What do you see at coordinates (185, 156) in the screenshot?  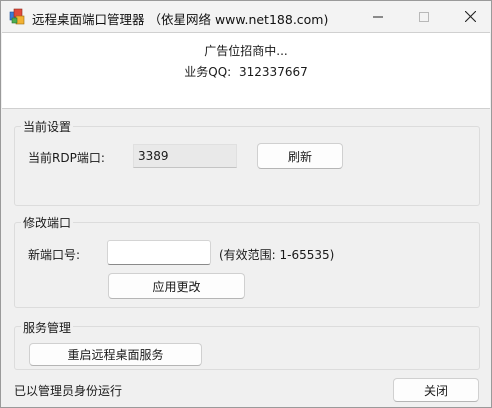 I see `current-port-value: 3389` at bounding box center [185, 156].